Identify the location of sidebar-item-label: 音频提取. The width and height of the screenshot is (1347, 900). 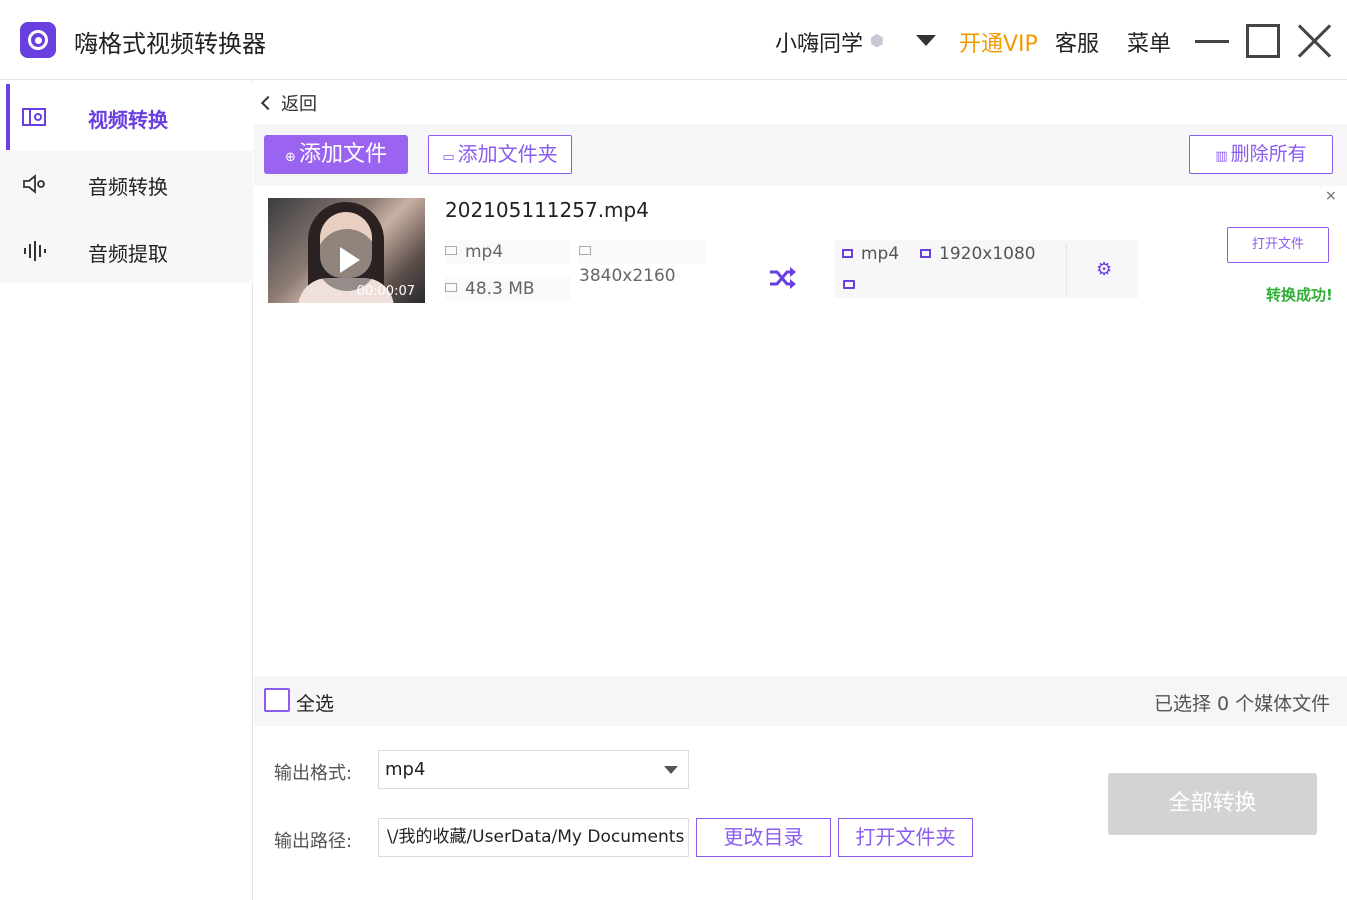
(128, 254).